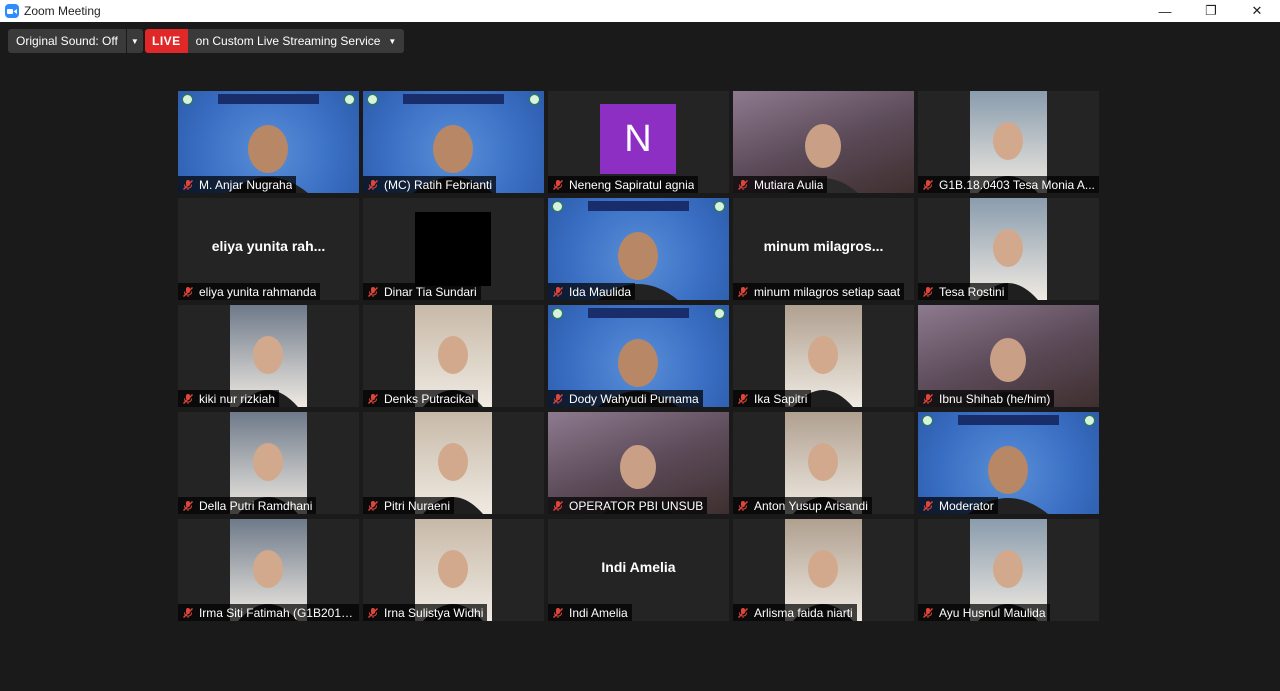  Describe the element at coordinates (638, 142) in the screenshot. I see `participant-tile: N Neneng Sapiratul agnia` at that location.